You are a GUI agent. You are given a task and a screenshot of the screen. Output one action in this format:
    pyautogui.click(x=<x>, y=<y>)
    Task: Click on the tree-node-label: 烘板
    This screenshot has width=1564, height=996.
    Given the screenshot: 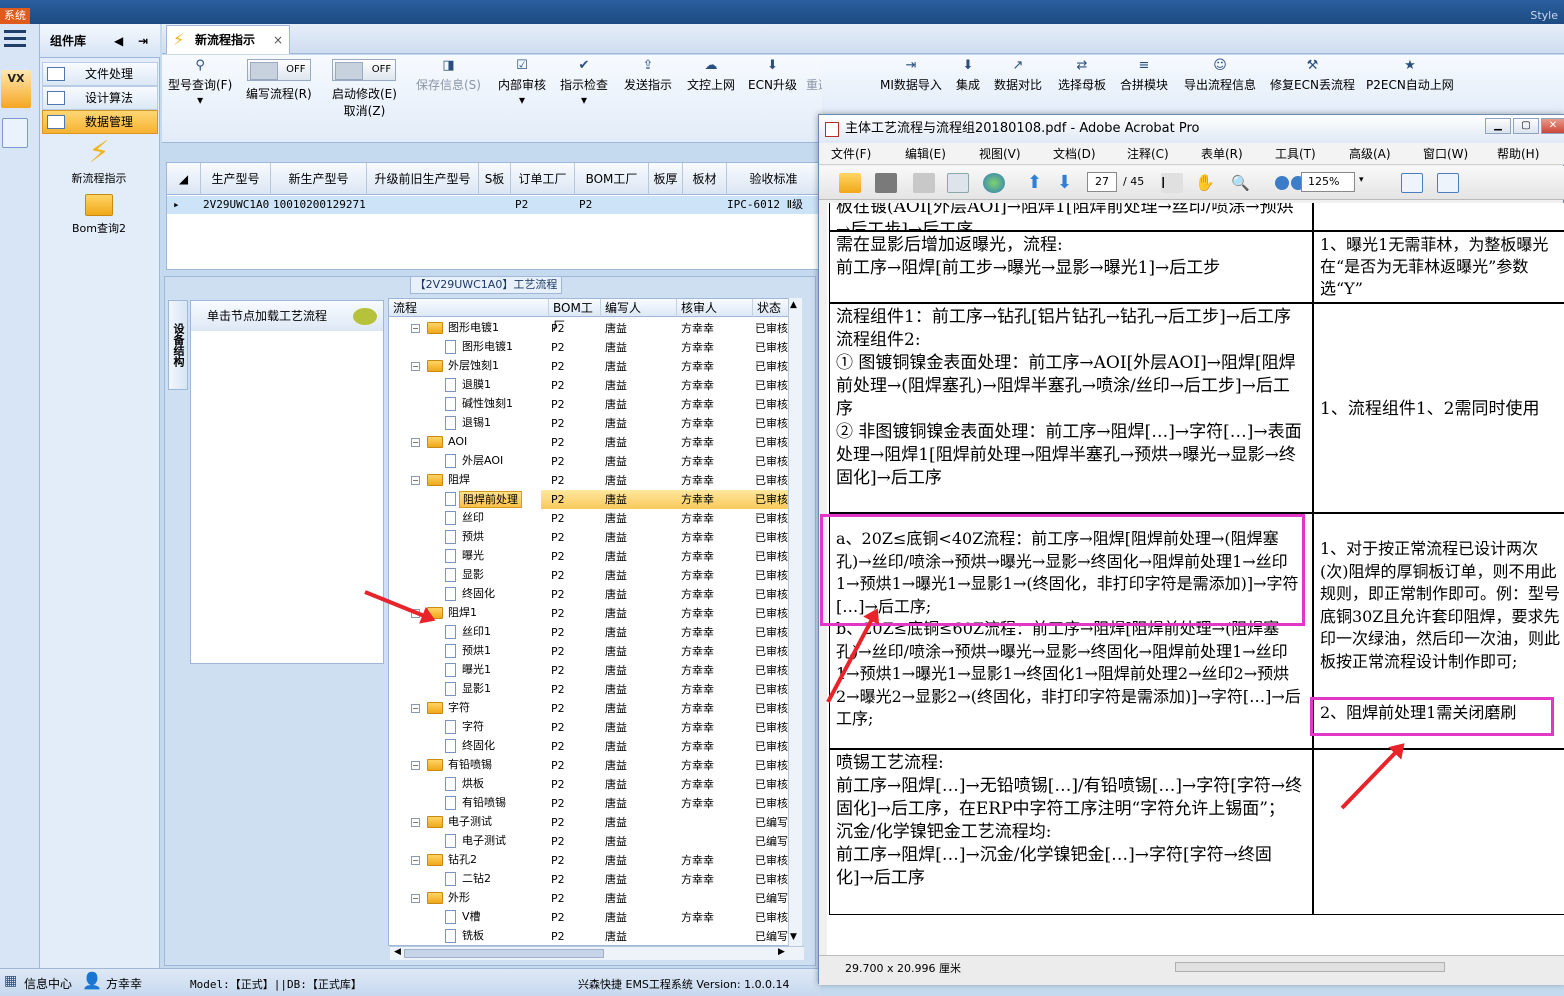 What is the action you would take?
    pyautogui.click(x=473, y=784)
    